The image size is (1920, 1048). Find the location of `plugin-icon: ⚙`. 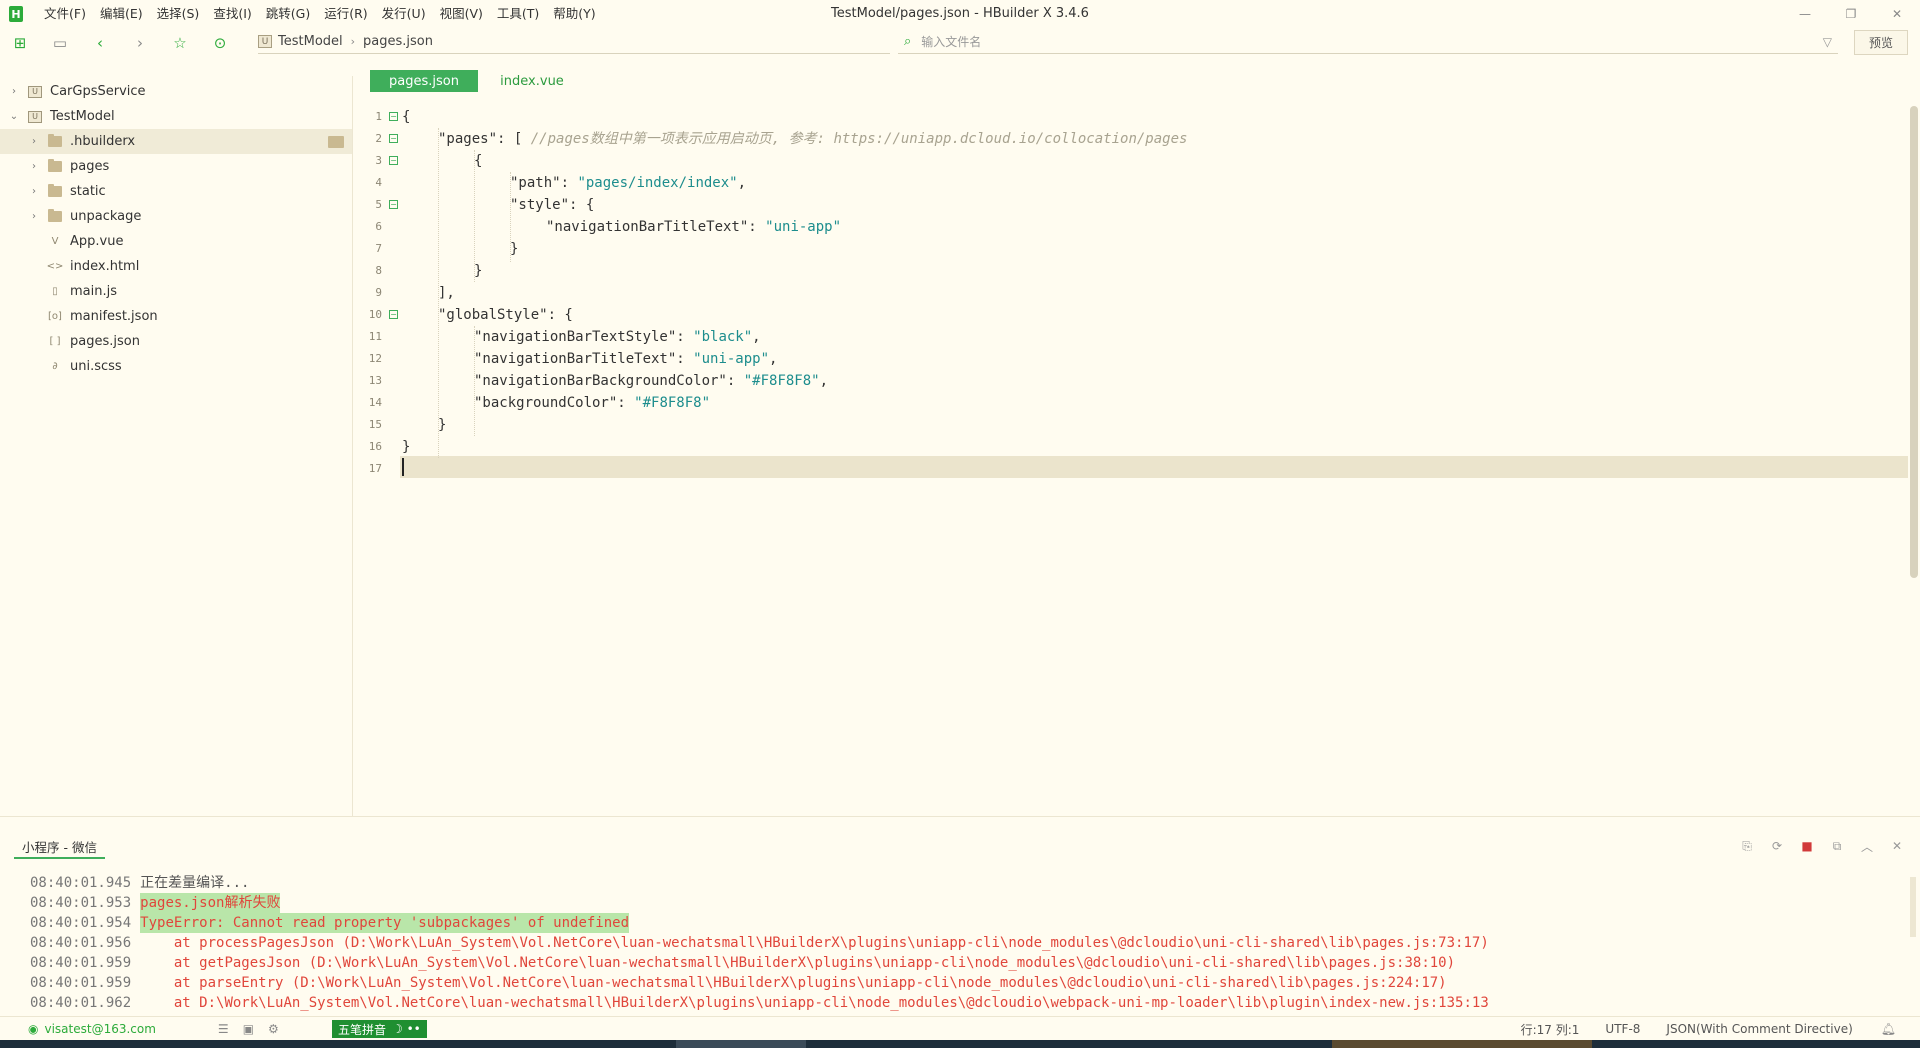

plugin-icon: ⚙ is located at coordinates (273, 1029).